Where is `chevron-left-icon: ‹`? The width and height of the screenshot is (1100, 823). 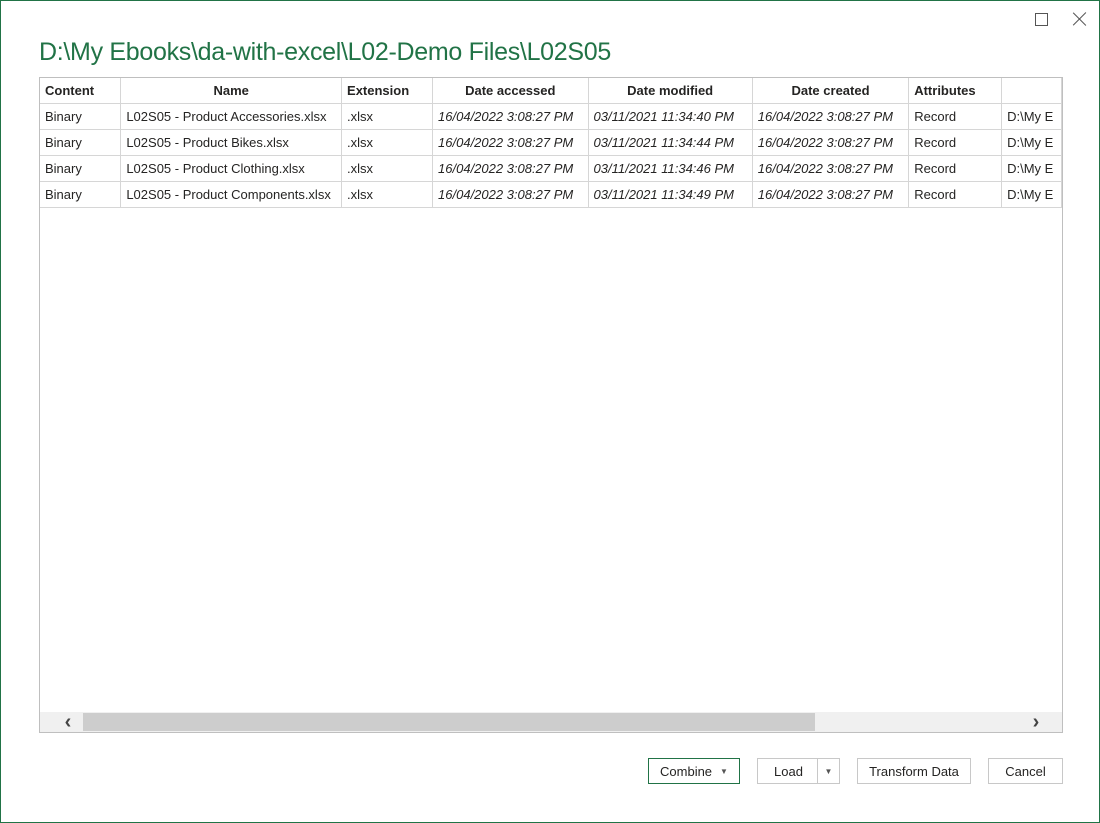
chevron-left-icon: ‹ is located at coordinates (68, 722).